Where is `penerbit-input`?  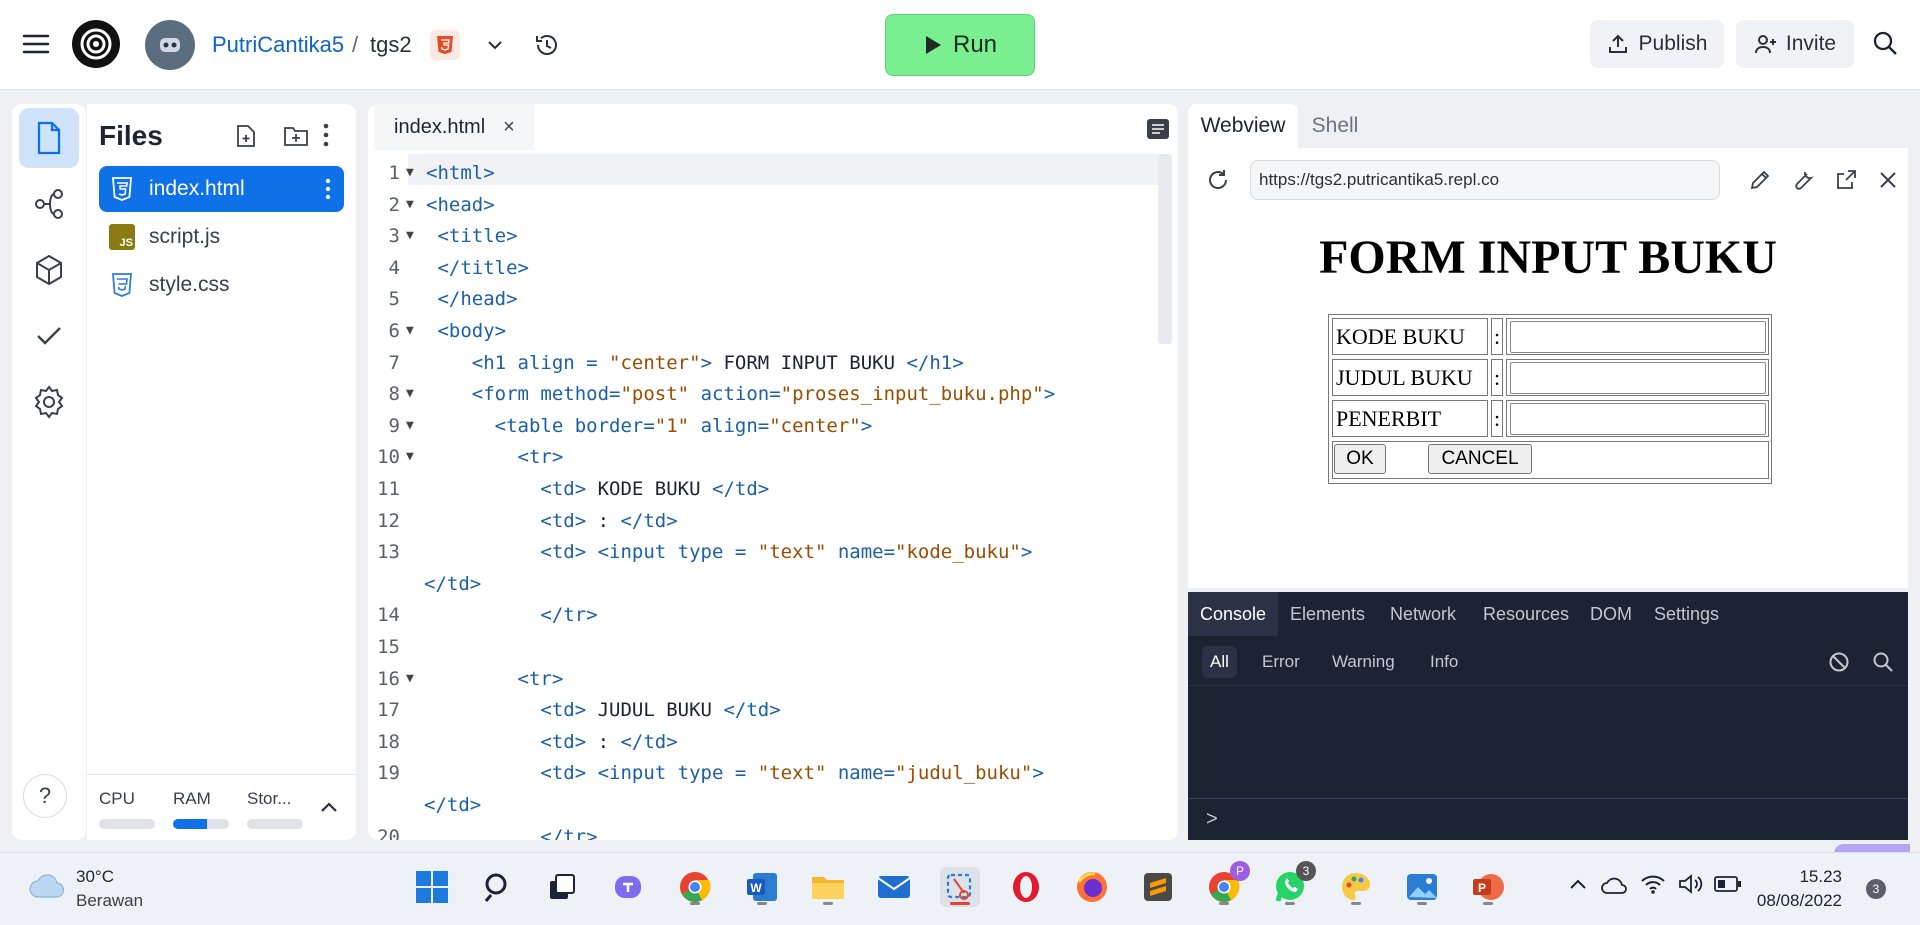
penerbit-input is located at coordinates (1638, 419).